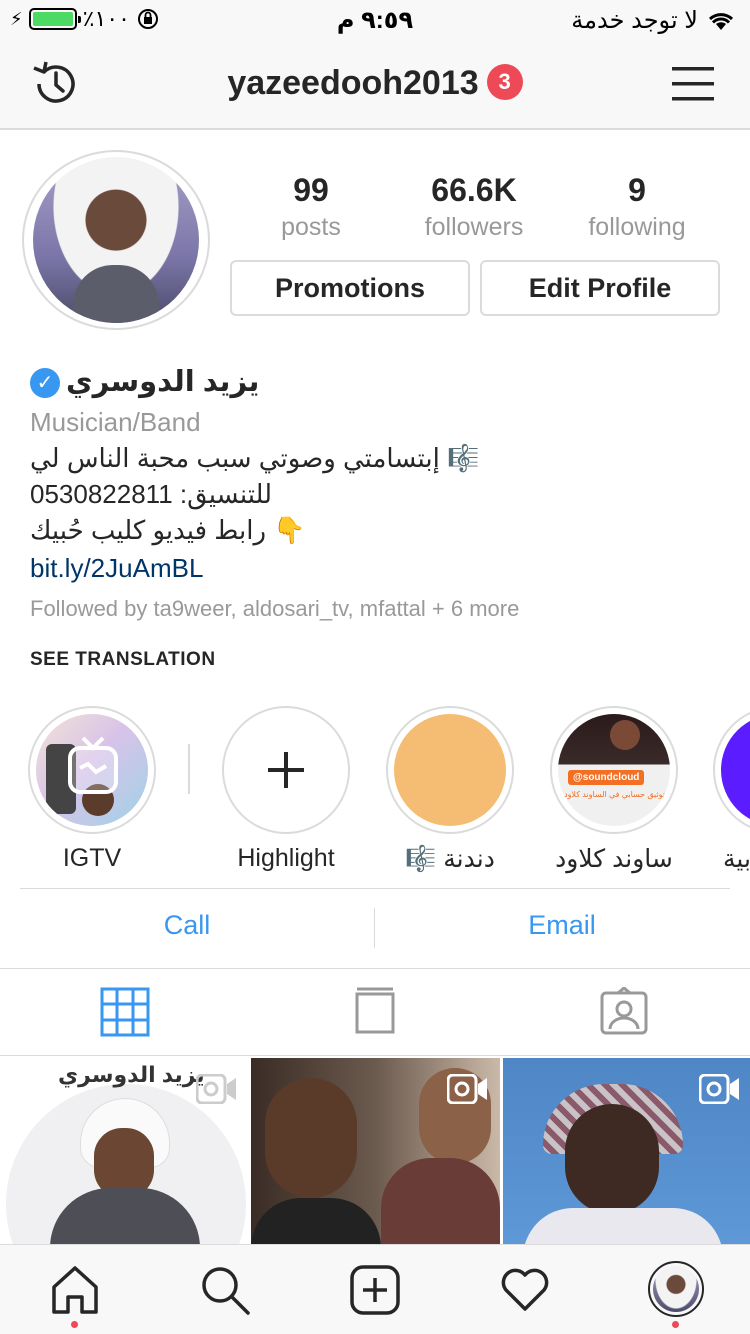 The image size is (750, 1334). What do you see at coordinates (151, 494) in the screenshot?
I see `bio-line-2: للتنسيق: 0530822811` at bounding box center [151, 494].